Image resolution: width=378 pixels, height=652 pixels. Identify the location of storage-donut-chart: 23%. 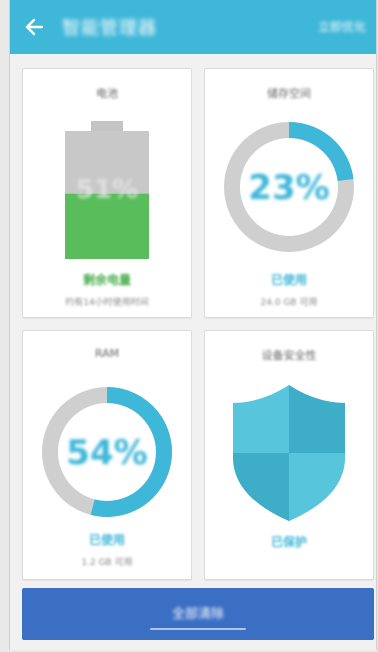
(289, 187).